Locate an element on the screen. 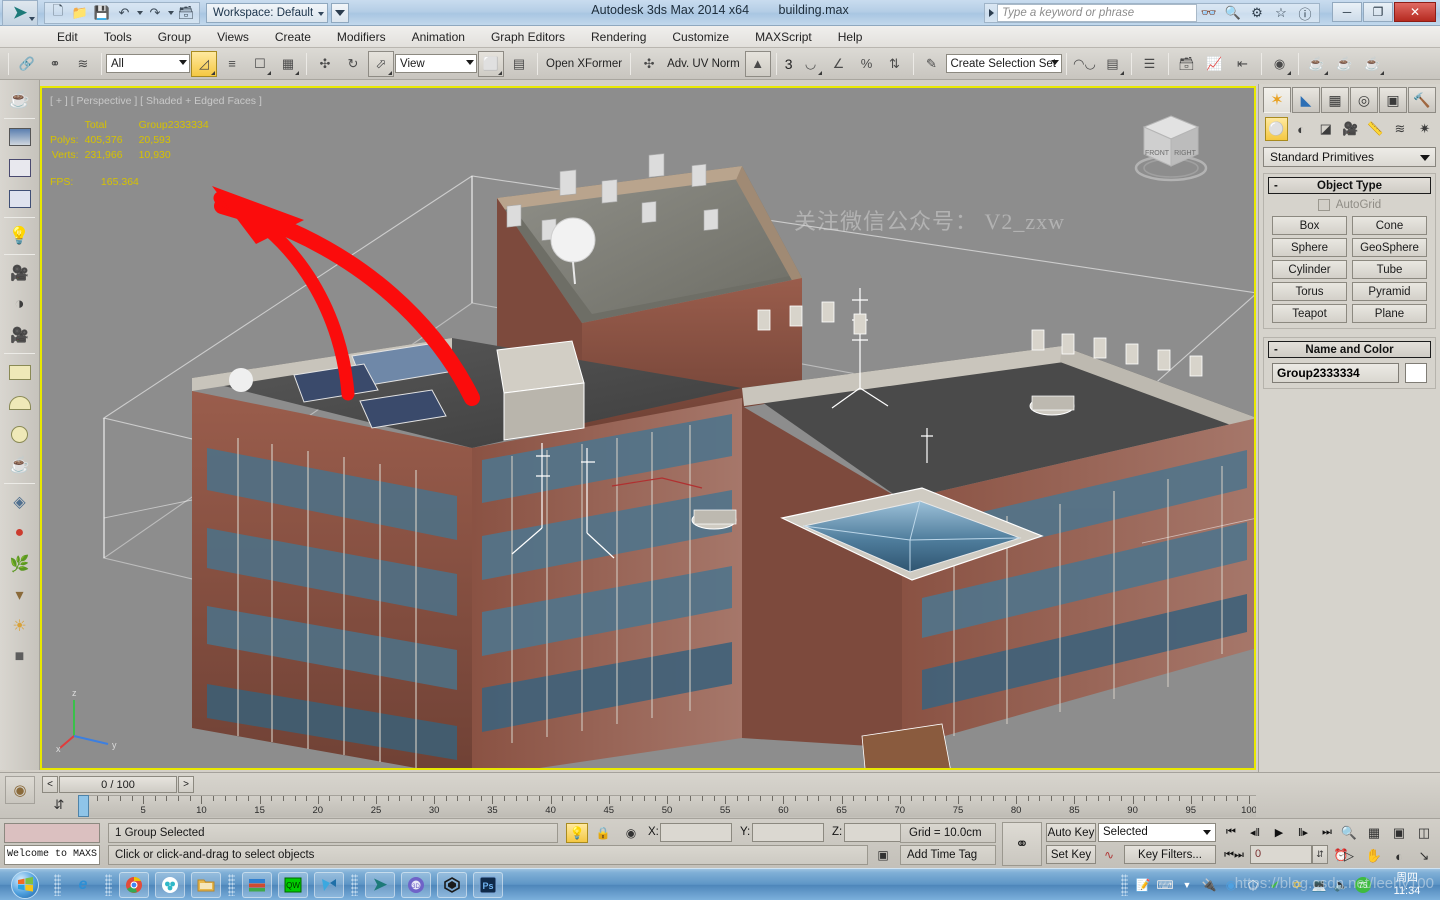  tray-unity-hub-icon: ⬠ is located at coordinates (1253, 885).